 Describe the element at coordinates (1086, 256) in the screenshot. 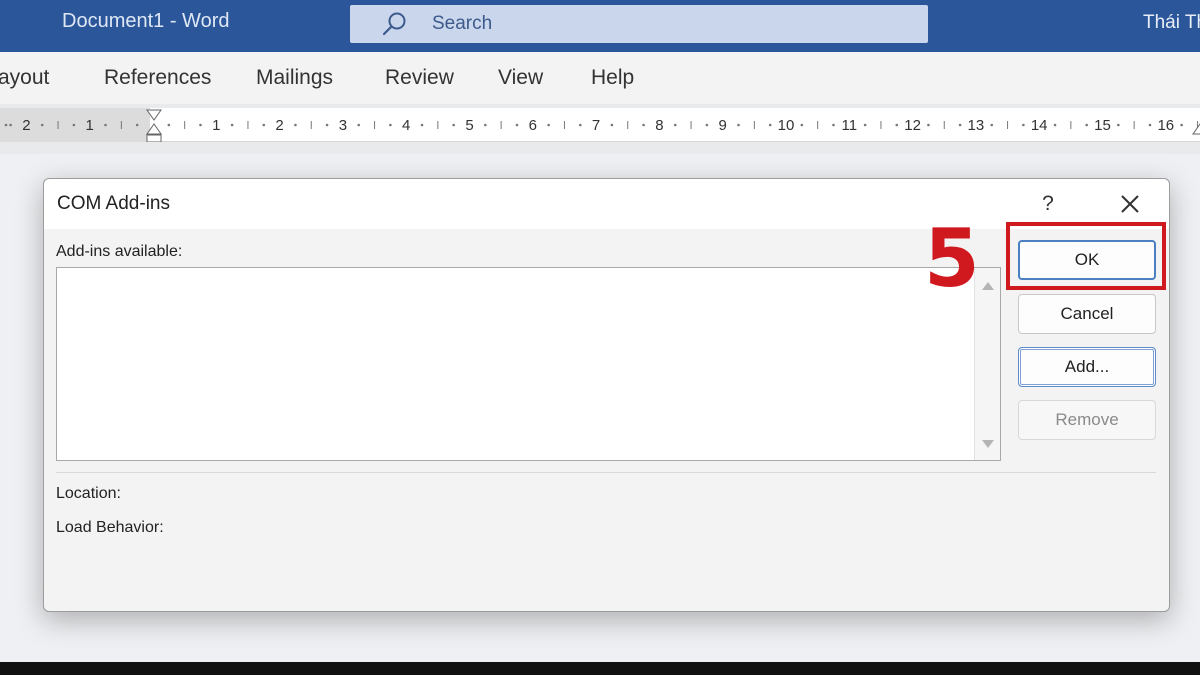

I see `ok-highlight-box` at that location.